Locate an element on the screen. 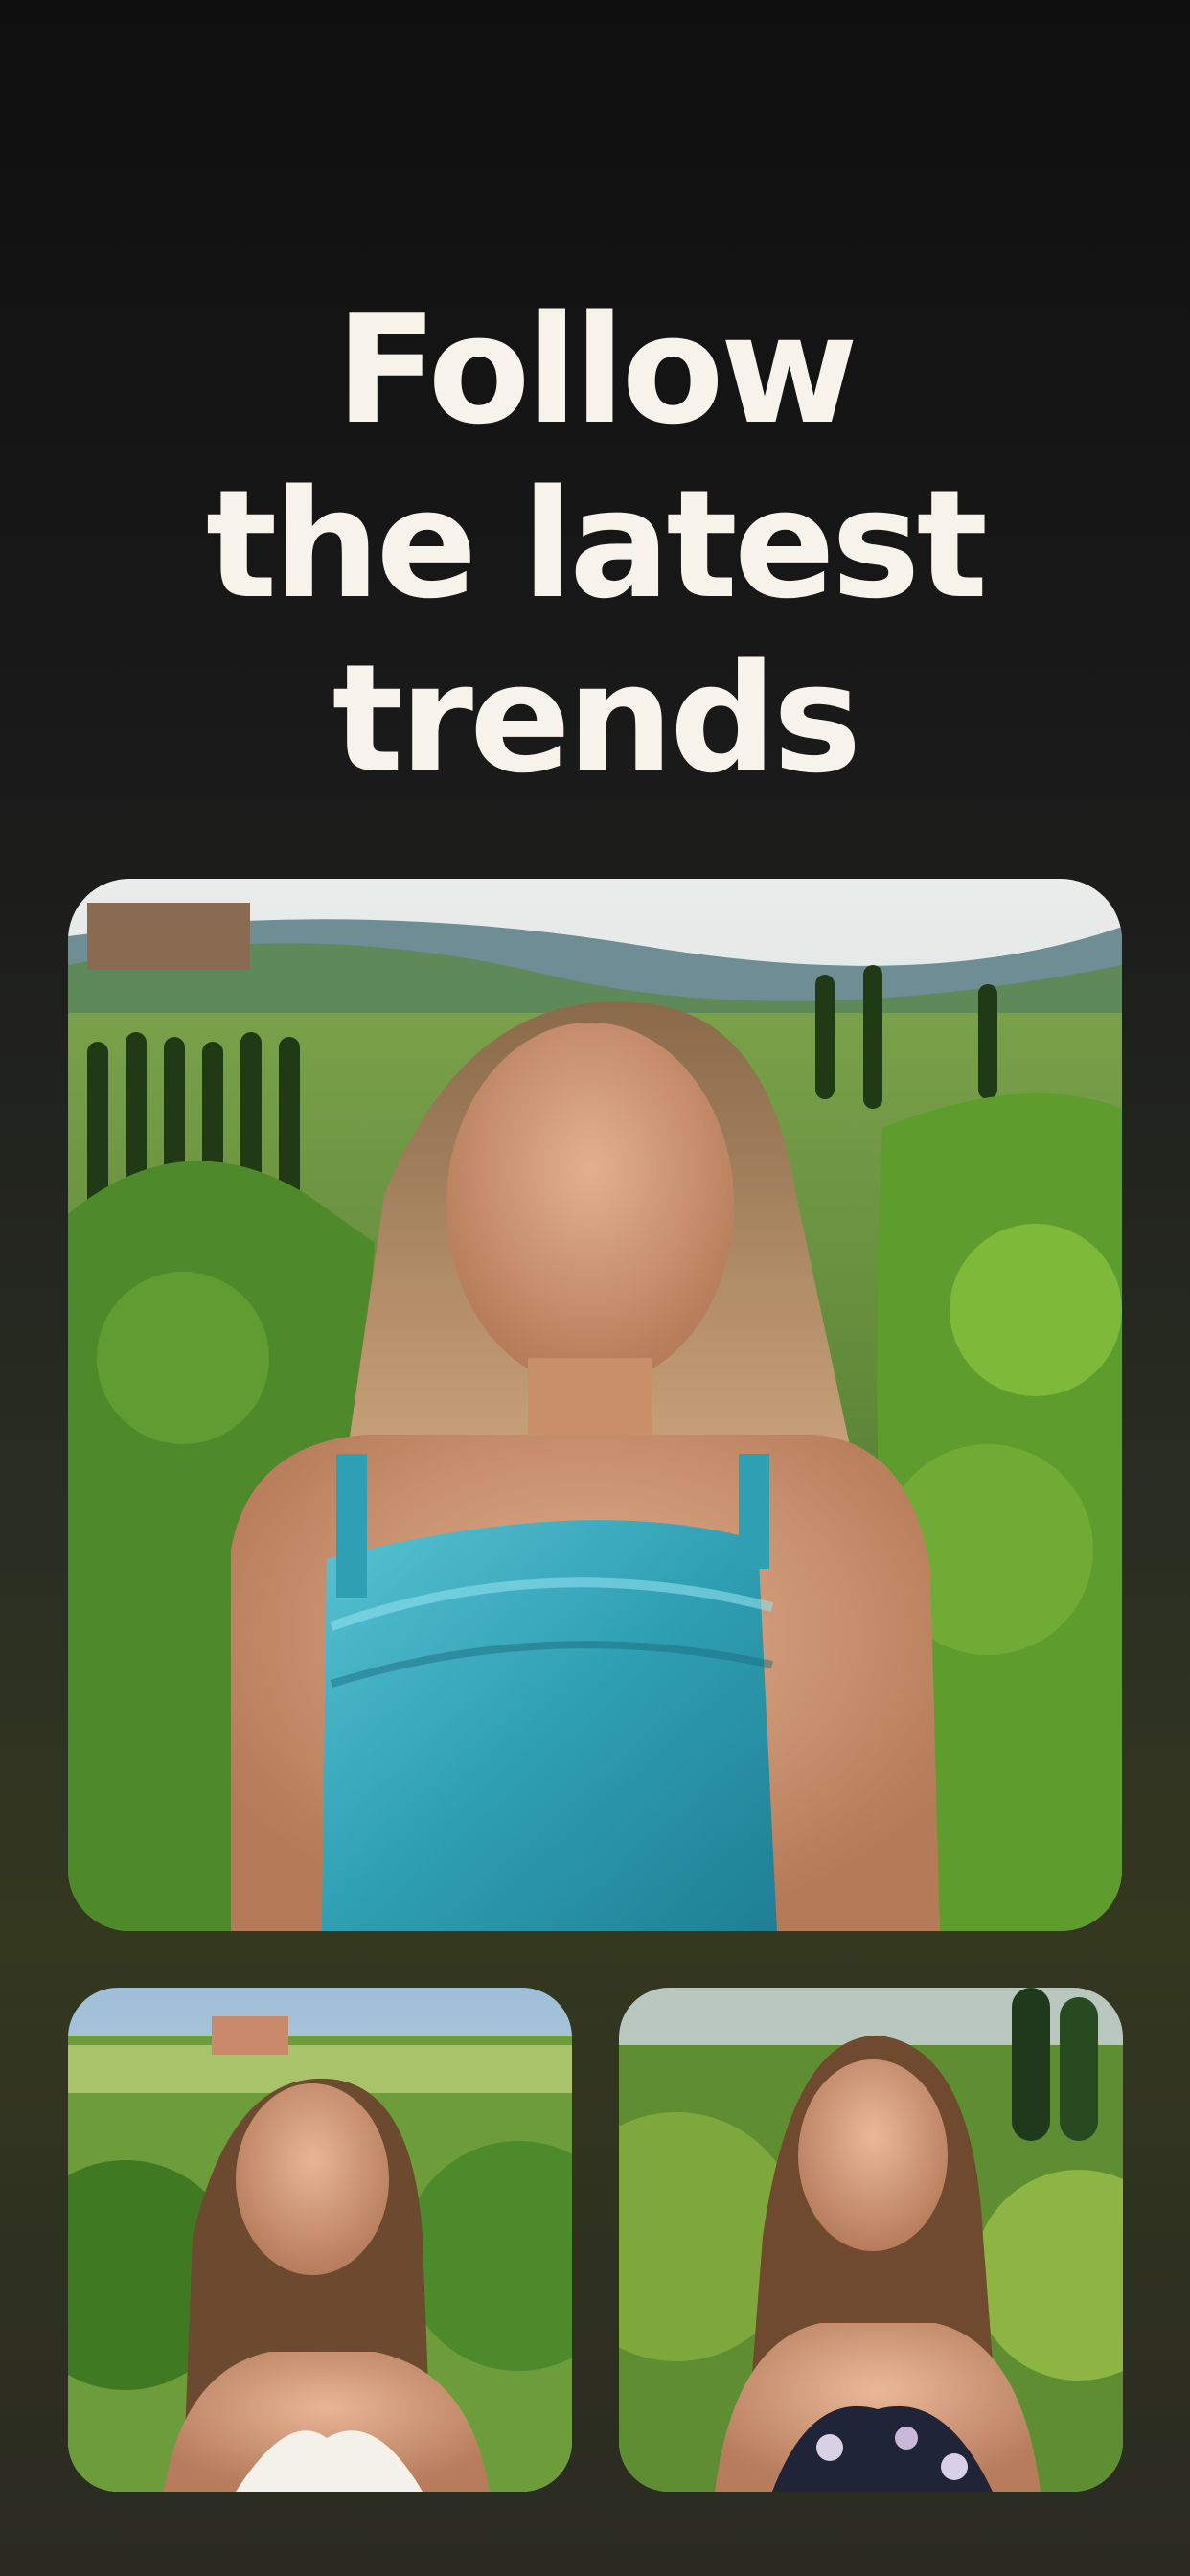 The image size is (1190, 2576). white-dress-portrait-image is located at coordinates (320, 2240).